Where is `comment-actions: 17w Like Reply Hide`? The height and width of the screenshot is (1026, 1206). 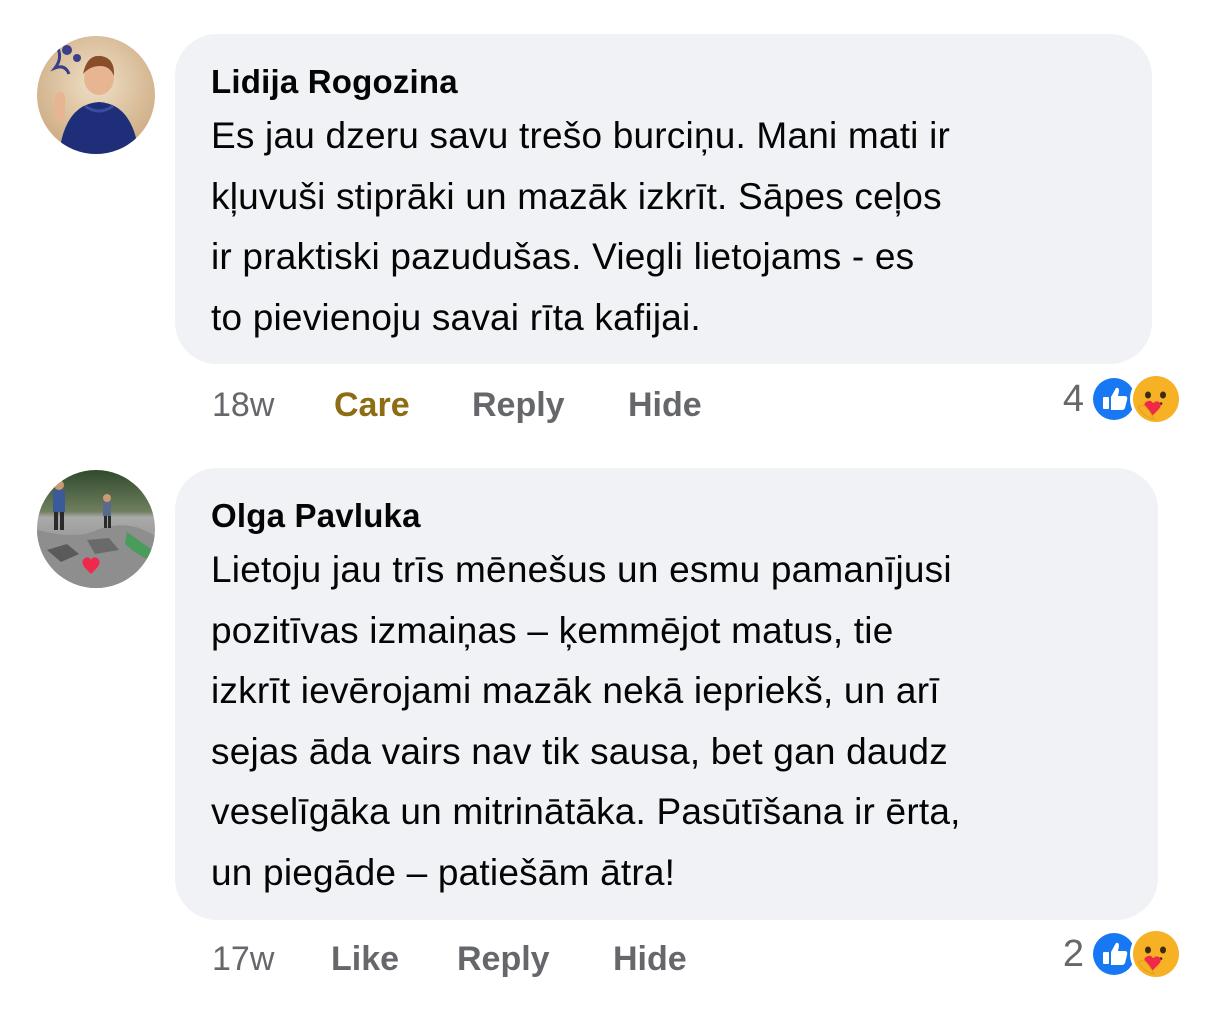 comment-actions: 17w Like Reply Hide is located at coordinates (449, 959).